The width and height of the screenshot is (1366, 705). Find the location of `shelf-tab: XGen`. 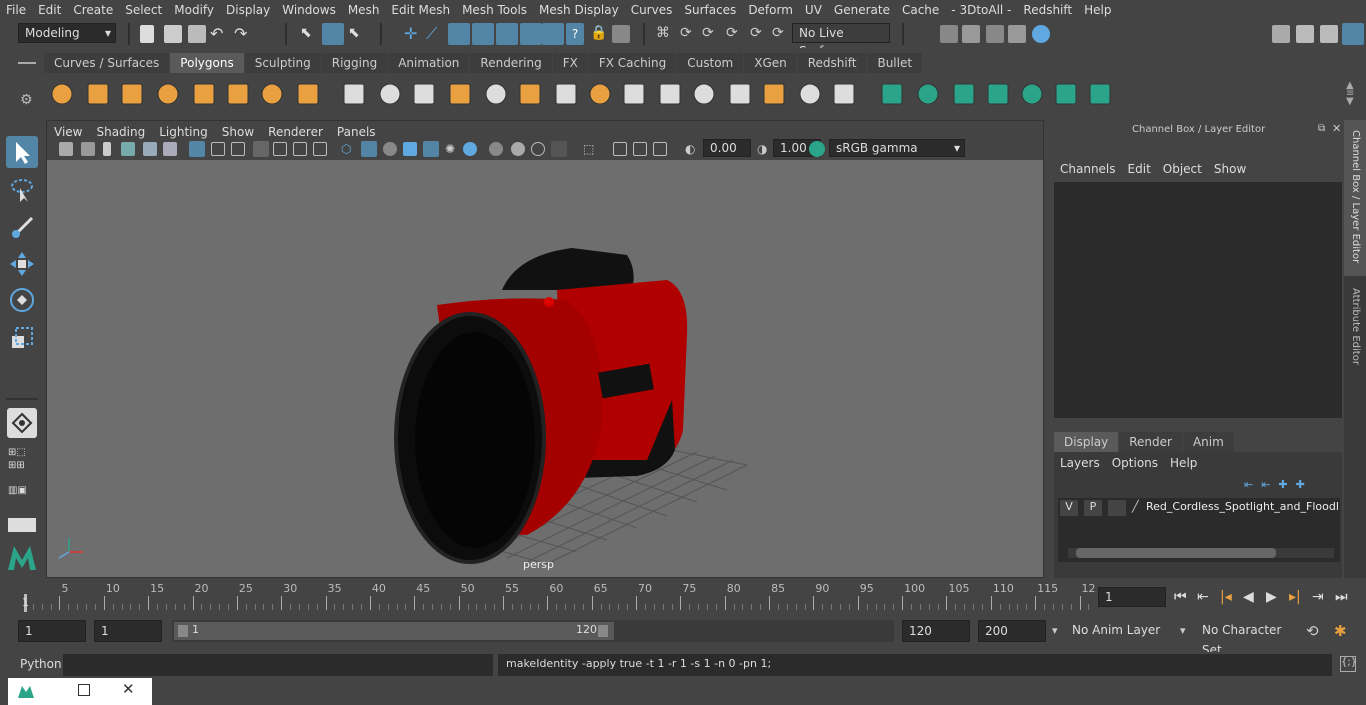

shelf-tab: XGen is located at coordinates (770, 63).